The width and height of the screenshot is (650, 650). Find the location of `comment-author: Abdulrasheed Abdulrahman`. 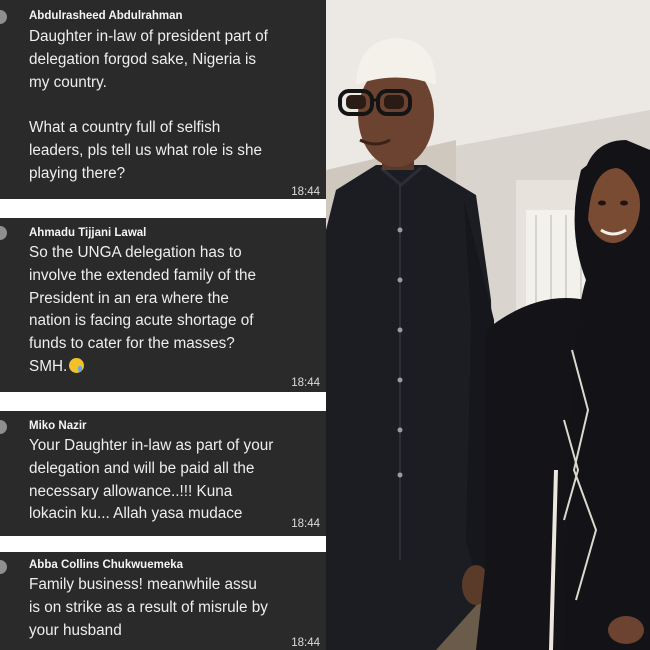

comment-author: Abdulrasheed Abdulrahman is located at coordinates (106, 16).